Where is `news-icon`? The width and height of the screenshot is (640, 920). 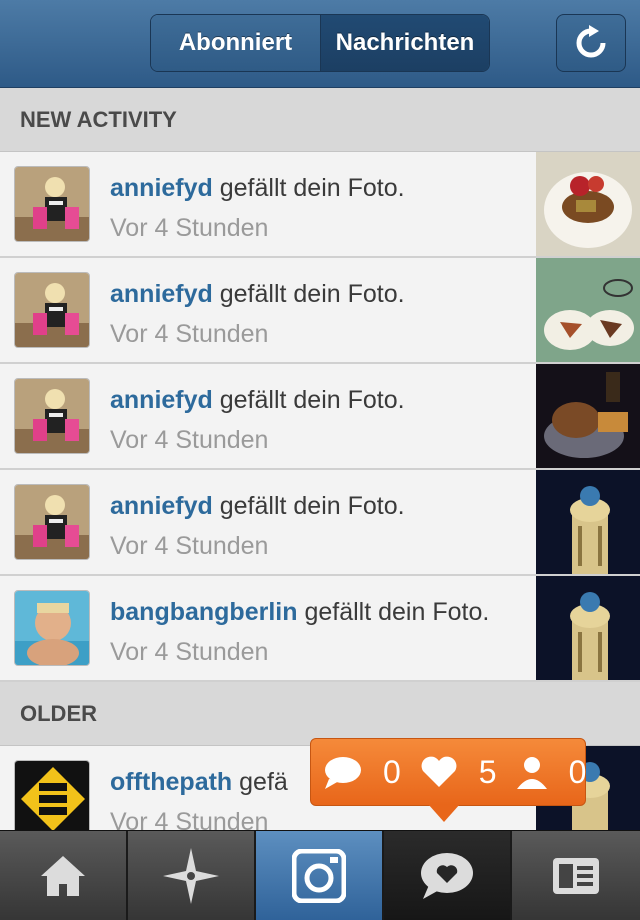 news-icon is located at coordinates (447, 876).